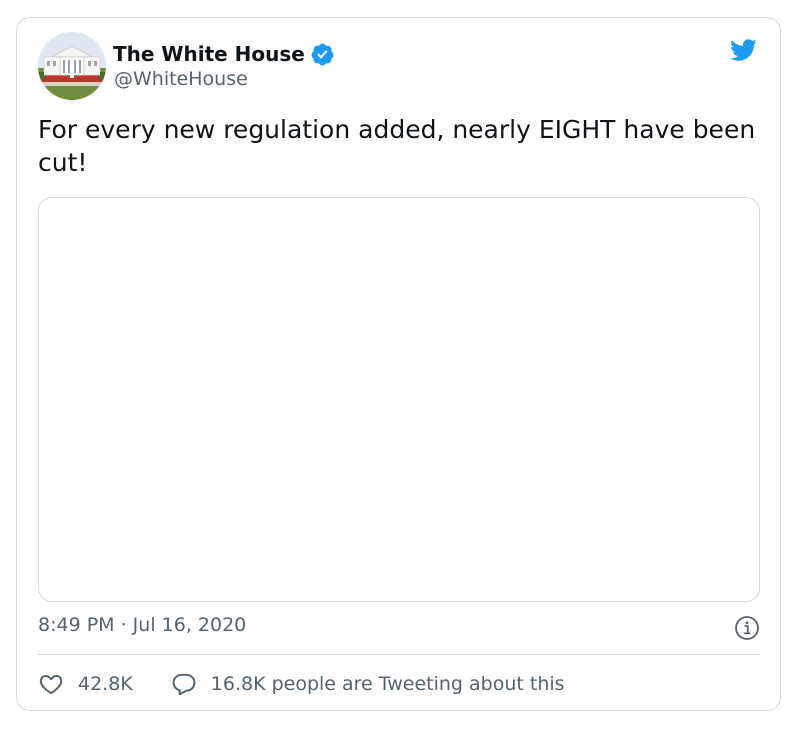  Describe the element at coordinates (747, 628) in the screenshot. I see `info-icon` at that location.